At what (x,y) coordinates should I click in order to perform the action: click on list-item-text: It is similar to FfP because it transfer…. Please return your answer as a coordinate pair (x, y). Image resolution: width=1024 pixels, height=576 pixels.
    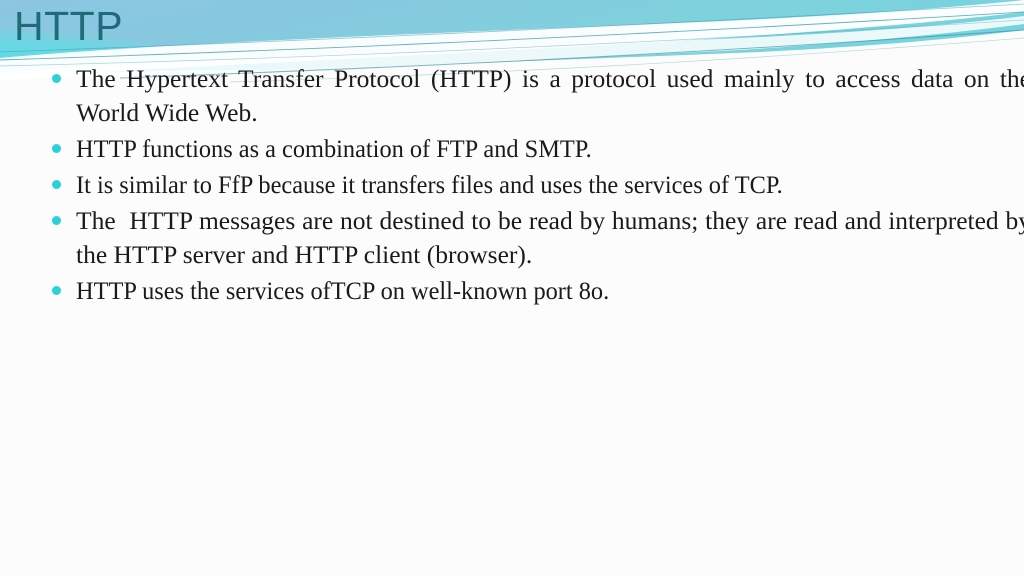
    Looking at the image, I should click on (429, 184).